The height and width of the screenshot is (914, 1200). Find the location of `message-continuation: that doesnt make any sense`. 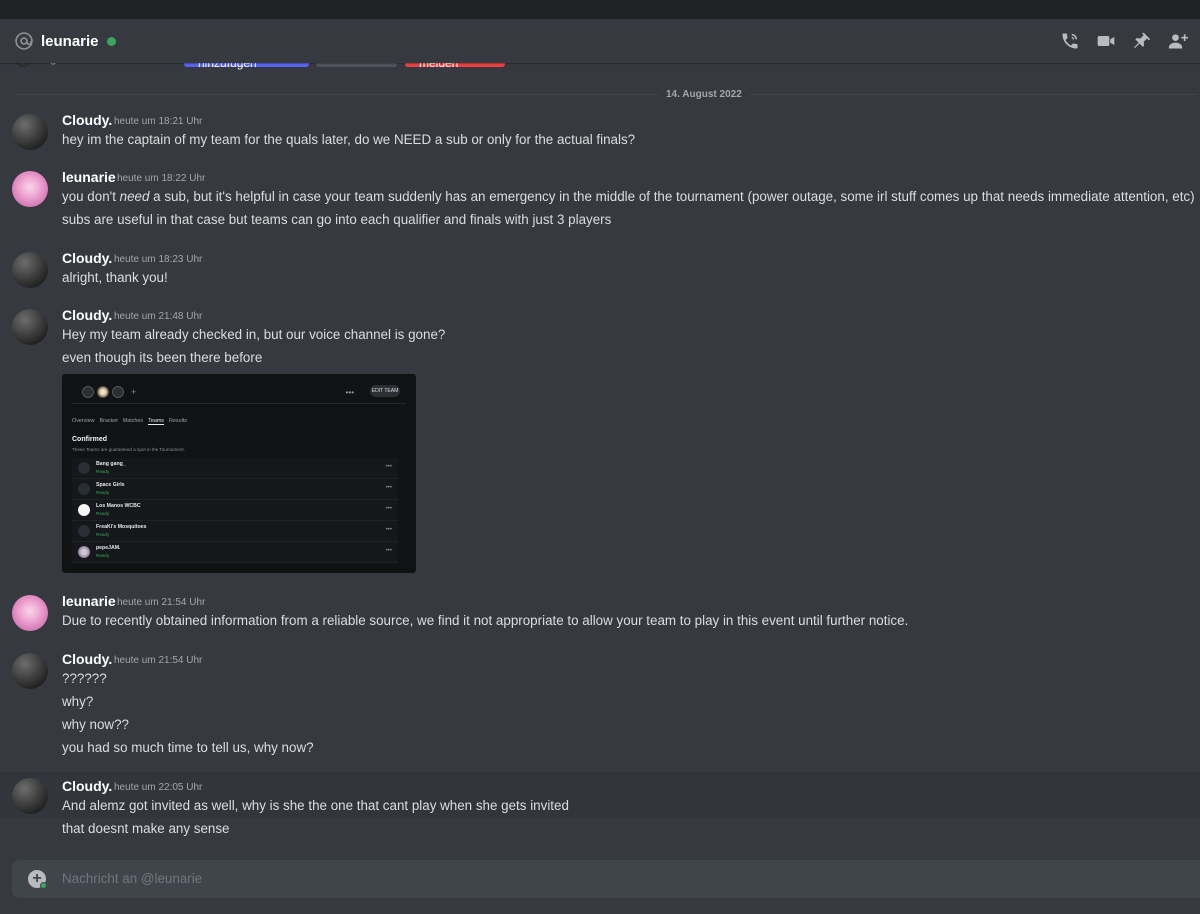

message-continuation: that doesnt make any sense is located at coordinates (600, 830).